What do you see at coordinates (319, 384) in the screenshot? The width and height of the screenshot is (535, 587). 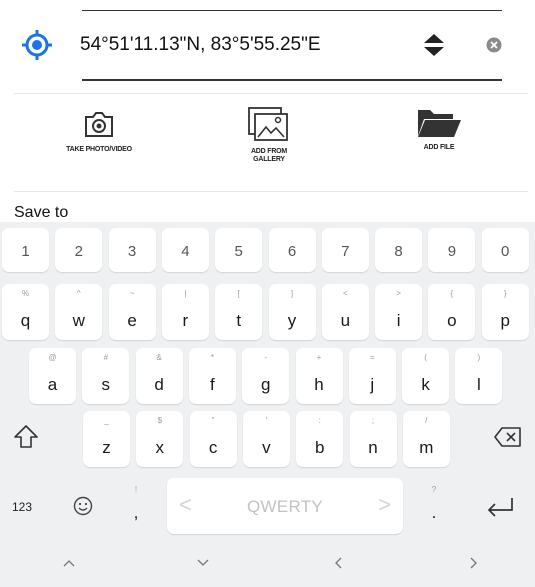 I see `key-label: h` at bounding box center [319, 384].